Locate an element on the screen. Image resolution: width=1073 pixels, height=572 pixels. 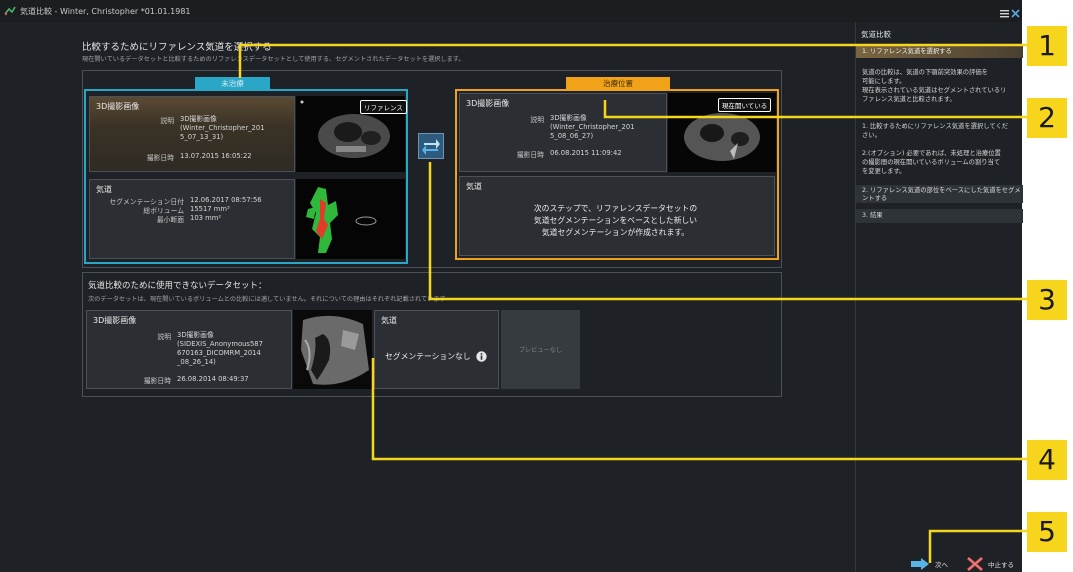
callout-5: 5 is located at coordinates (1047, 532).